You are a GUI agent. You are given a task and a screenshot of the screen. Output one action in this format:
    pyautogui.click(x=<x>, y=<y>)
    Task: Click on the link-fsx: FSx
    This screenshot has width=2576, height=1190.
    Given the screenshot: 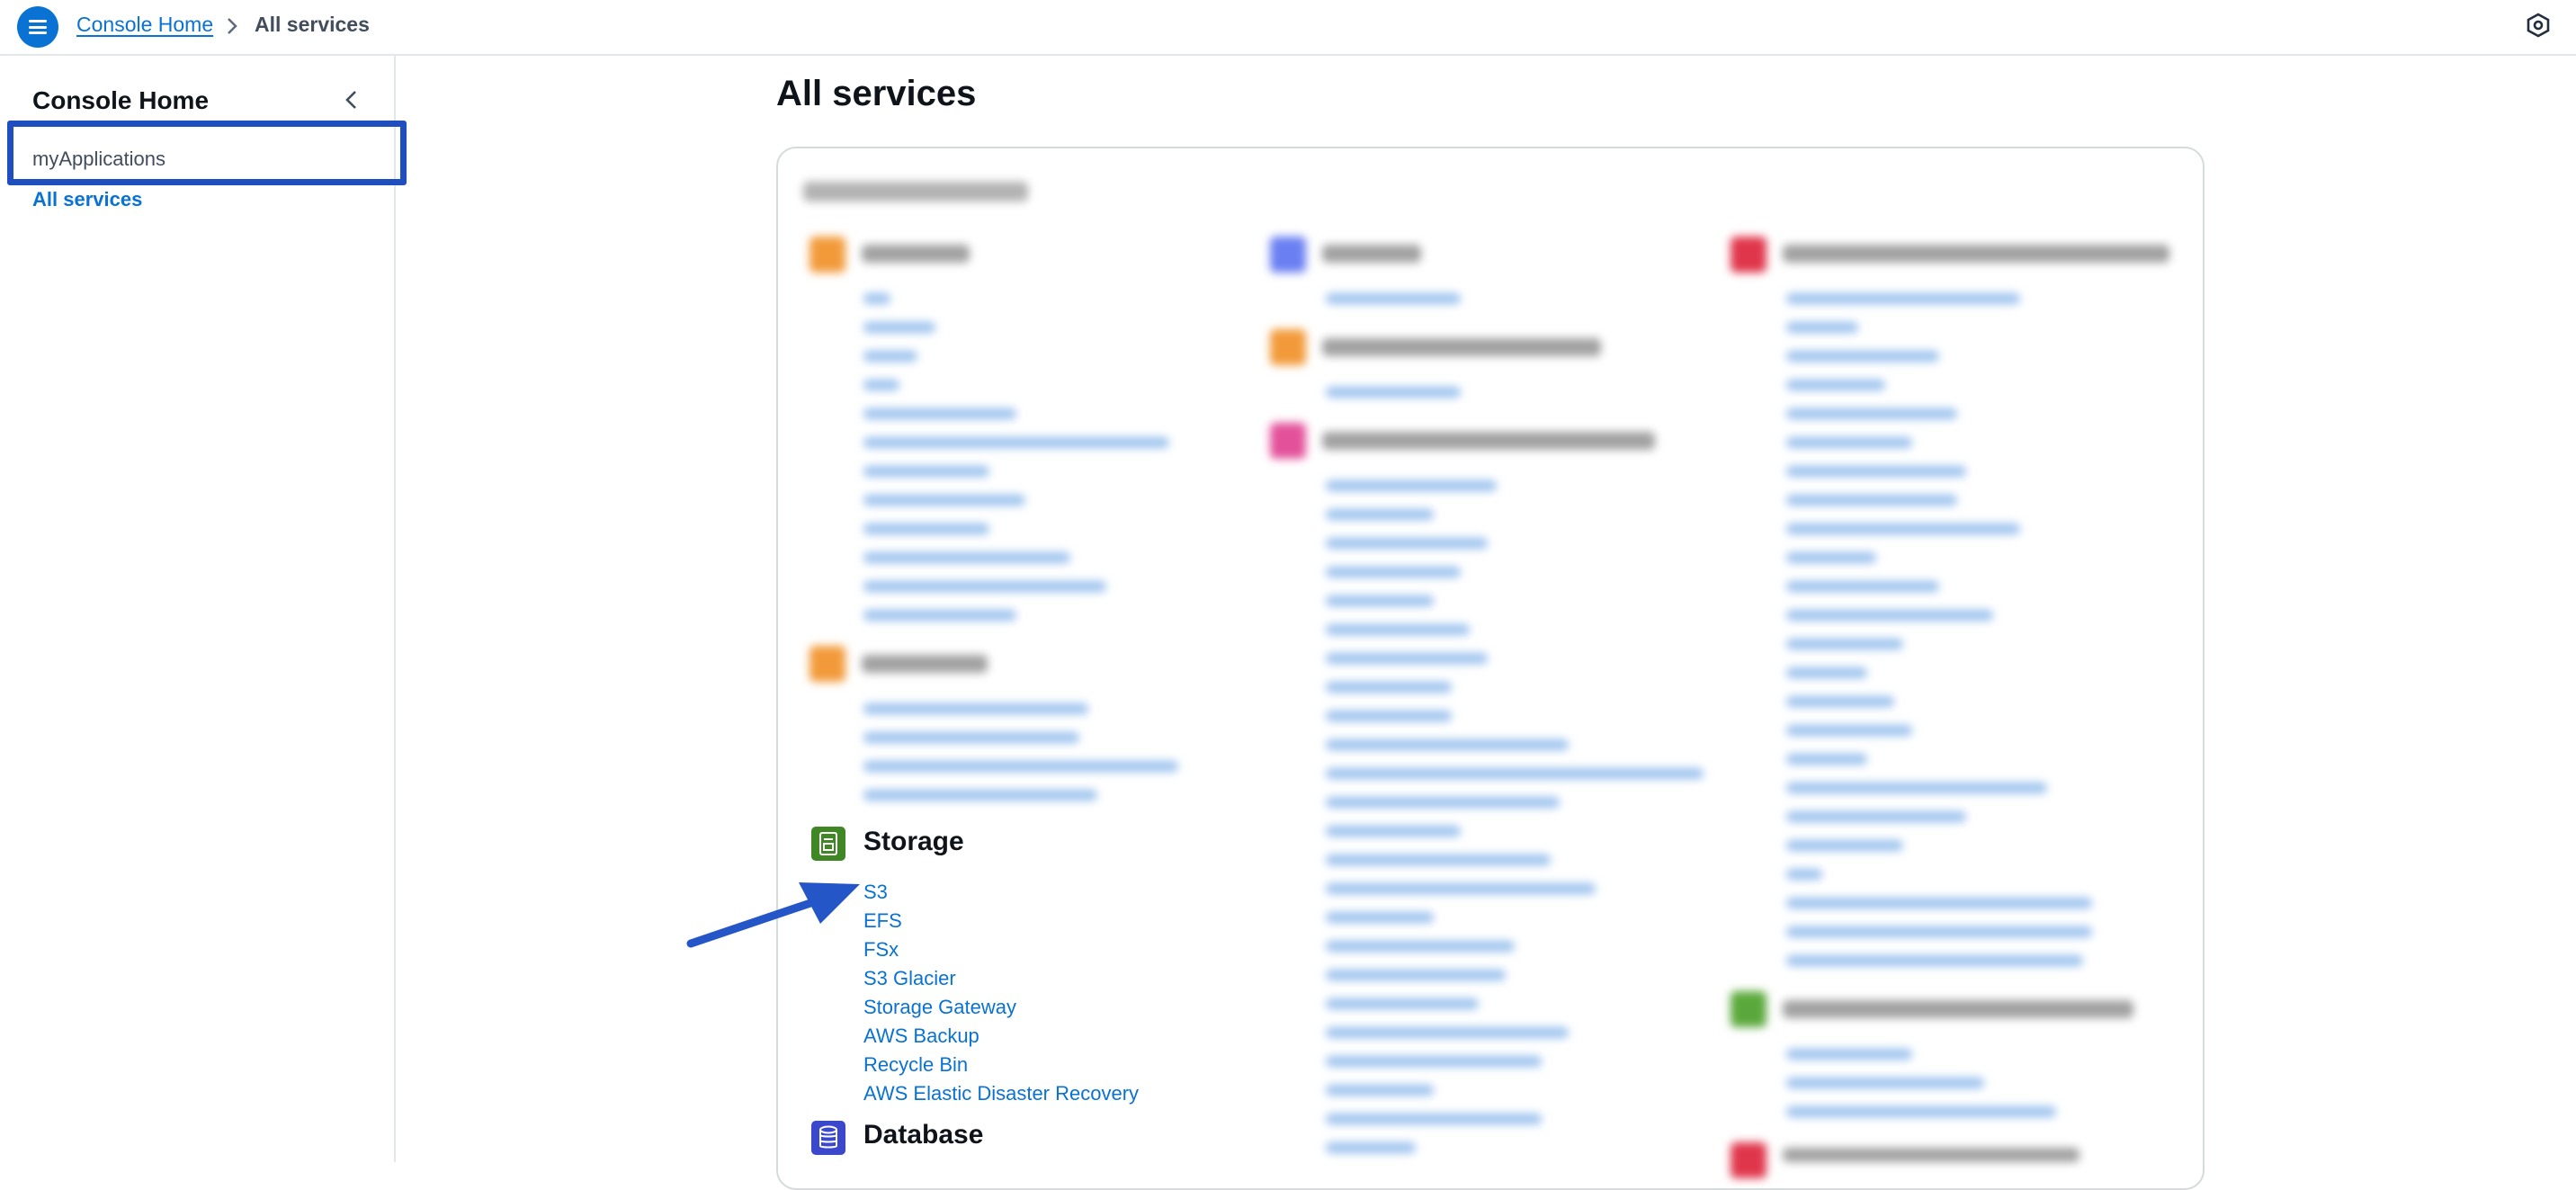 What is the action you would take?
    pyautogui.click(x=881, y=950)
    